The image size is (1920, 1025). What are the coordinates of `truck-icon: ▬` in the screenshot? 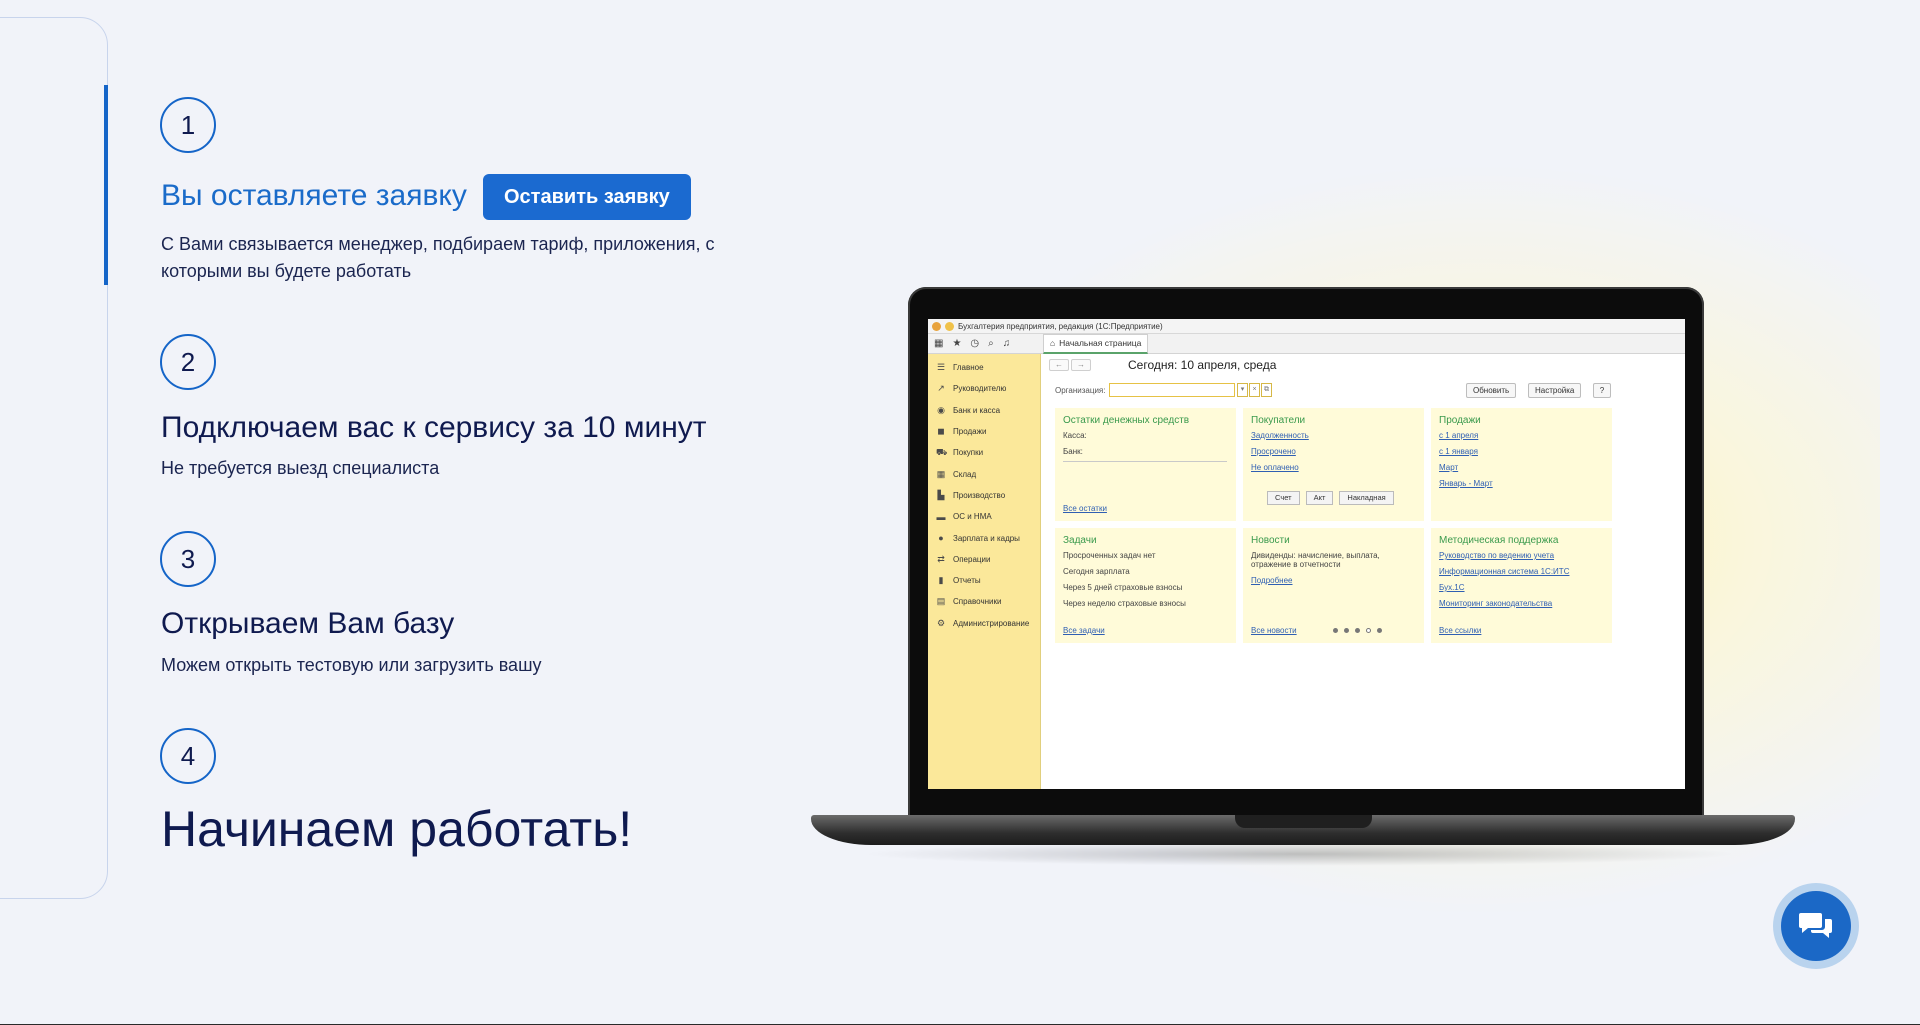 It's located at (941, 516).